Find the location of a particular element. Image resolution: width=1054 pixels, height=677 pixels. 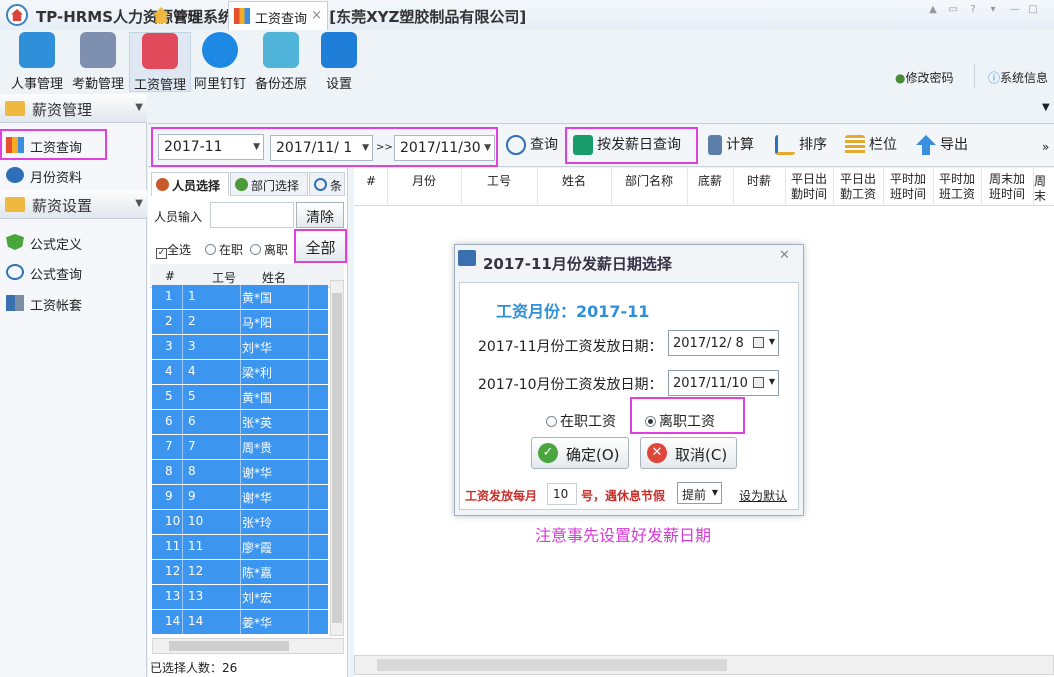

nov-payday-picker: 2017/12/ 8 ▼ is located at coordinates (723, 343).